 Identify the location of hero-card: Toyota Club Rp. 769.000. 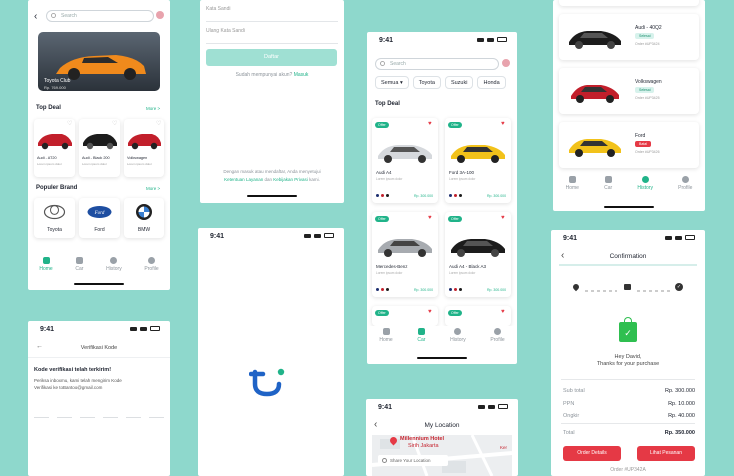
(99, 61).